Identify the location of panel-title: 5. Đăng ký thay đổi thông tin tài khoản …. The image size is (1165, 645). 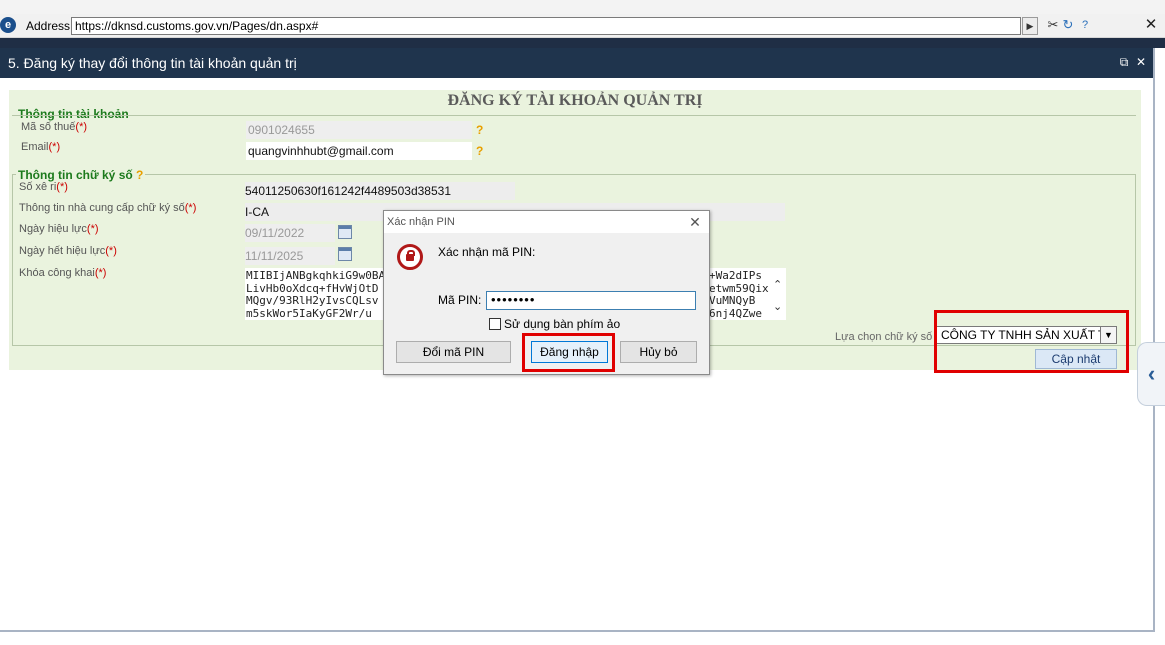
(152, 63).